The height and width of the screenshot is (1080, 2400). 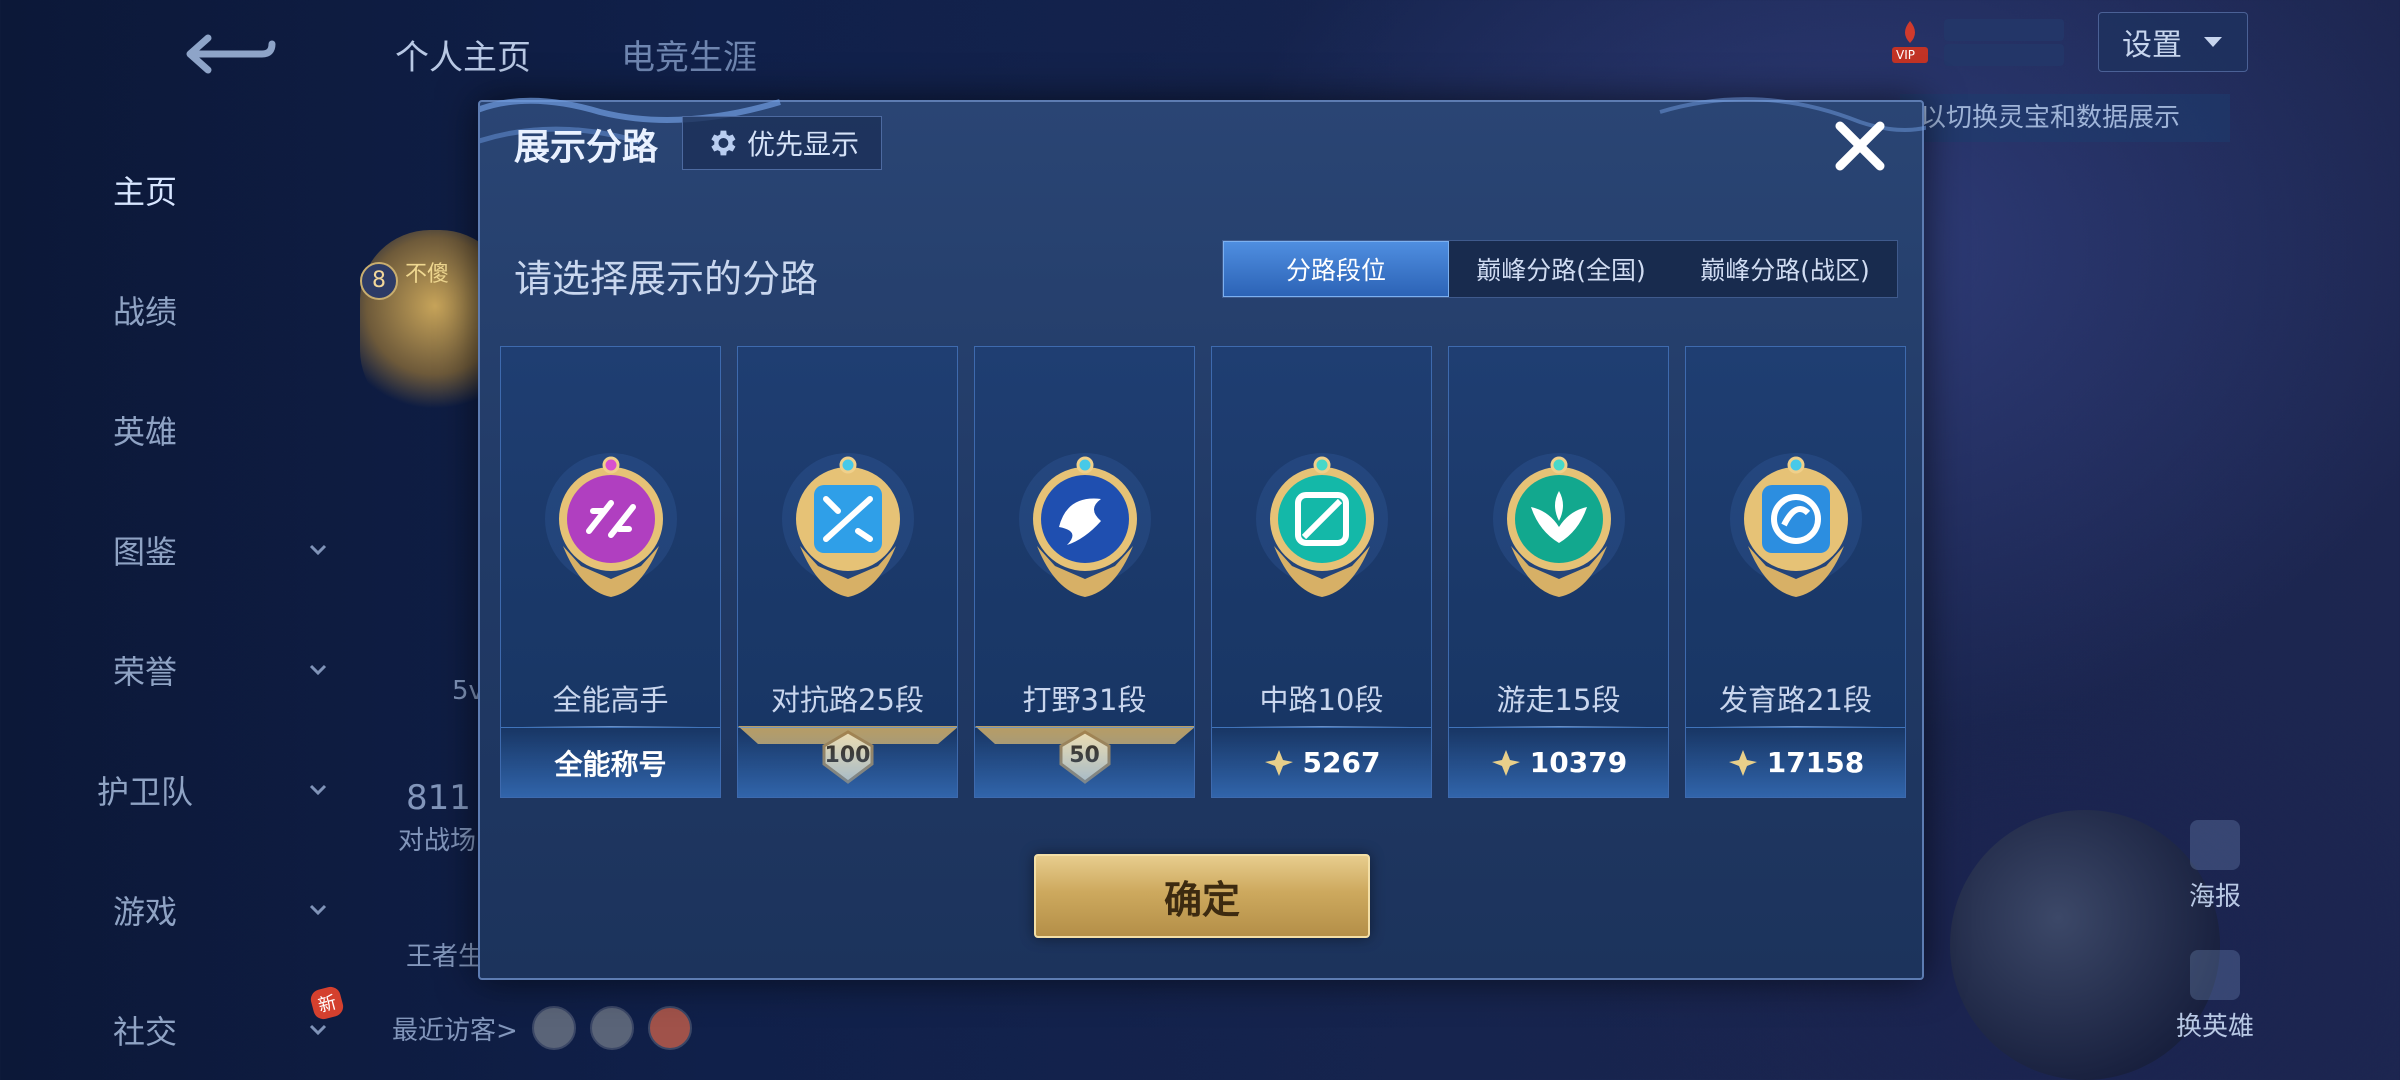 I want to click on back-button, so click(x=230, y=55).